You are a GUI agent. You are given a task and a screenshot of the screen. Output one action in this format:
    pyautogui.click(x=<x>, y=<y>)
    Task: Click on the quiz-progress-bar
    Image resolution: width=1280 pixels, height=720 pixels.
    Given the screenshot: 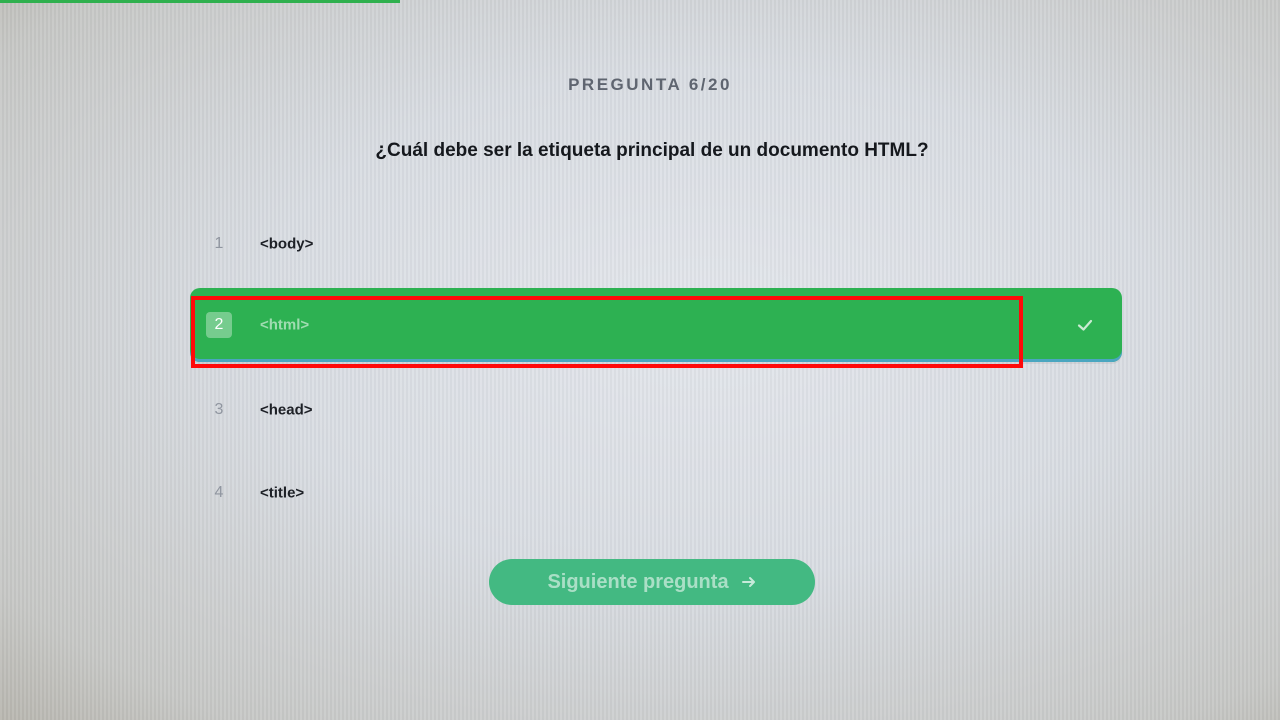 What is the action you would take?
    pyautogui.click(x=200, y=1)
    